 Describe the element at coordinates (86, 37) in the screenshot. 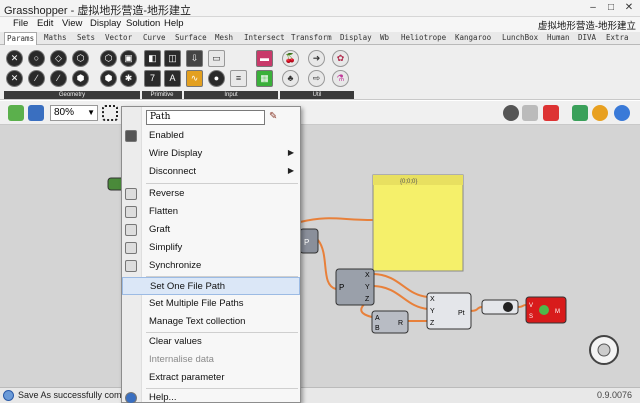

I see `tab-sets: Sets` at that location.